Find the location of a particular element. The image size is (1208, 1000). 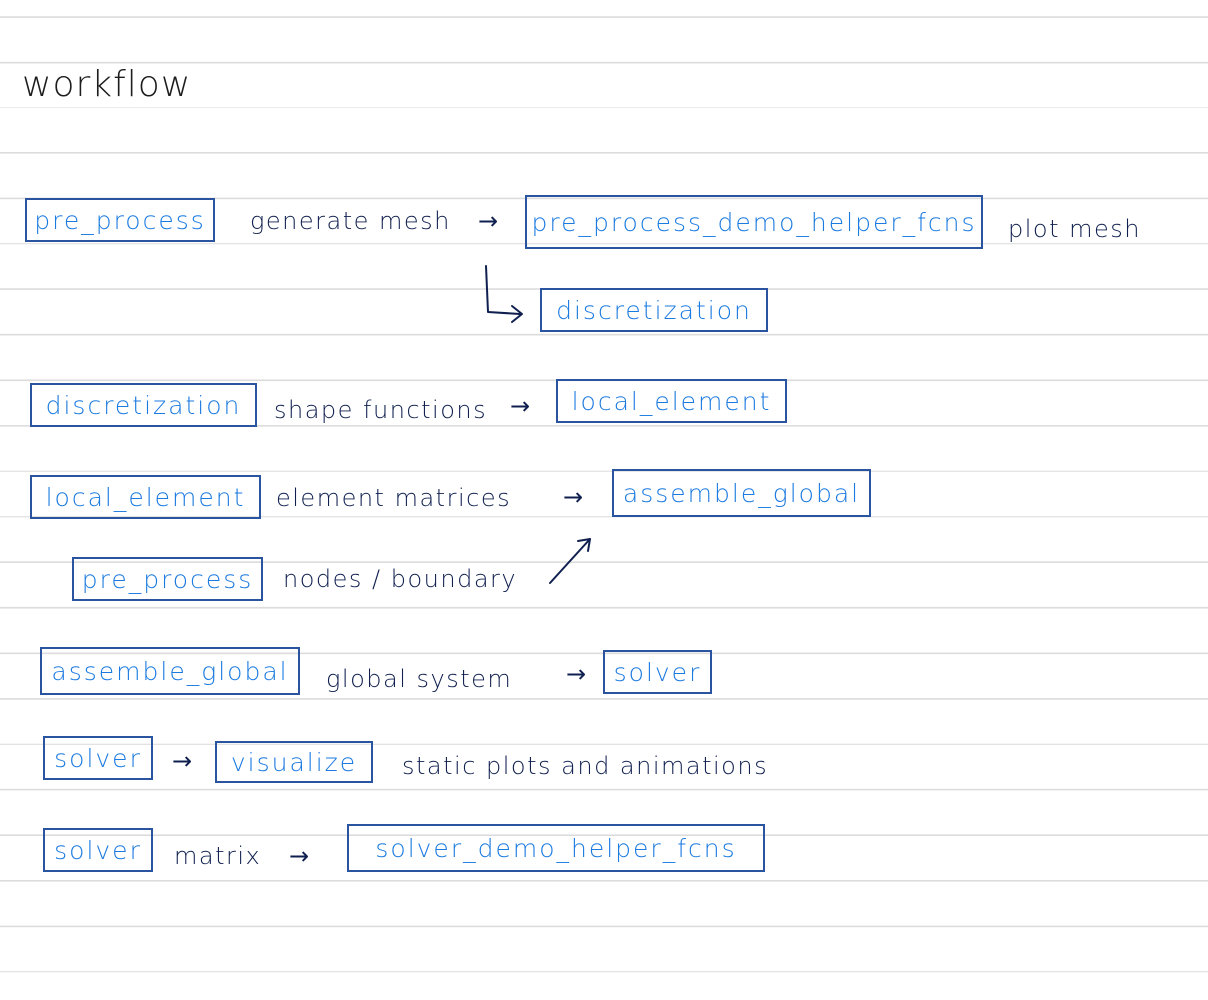

note-global-system: global system is located at coordinates (419, 679).